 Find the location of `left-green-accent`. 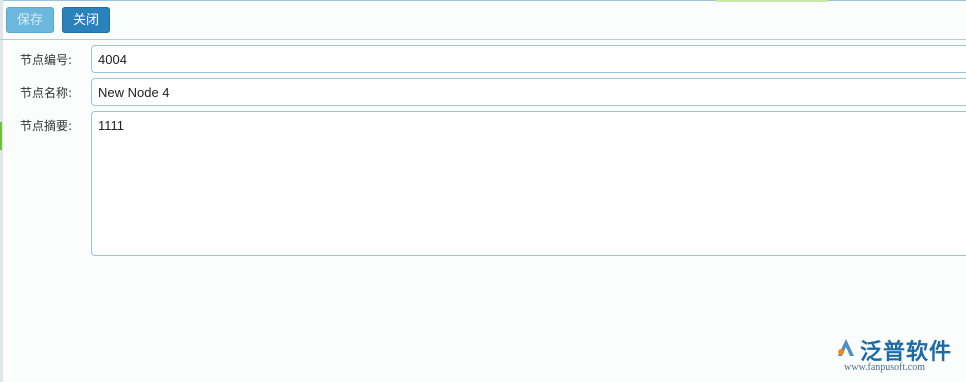

left-green-accent is located at coordinates (1, 136).